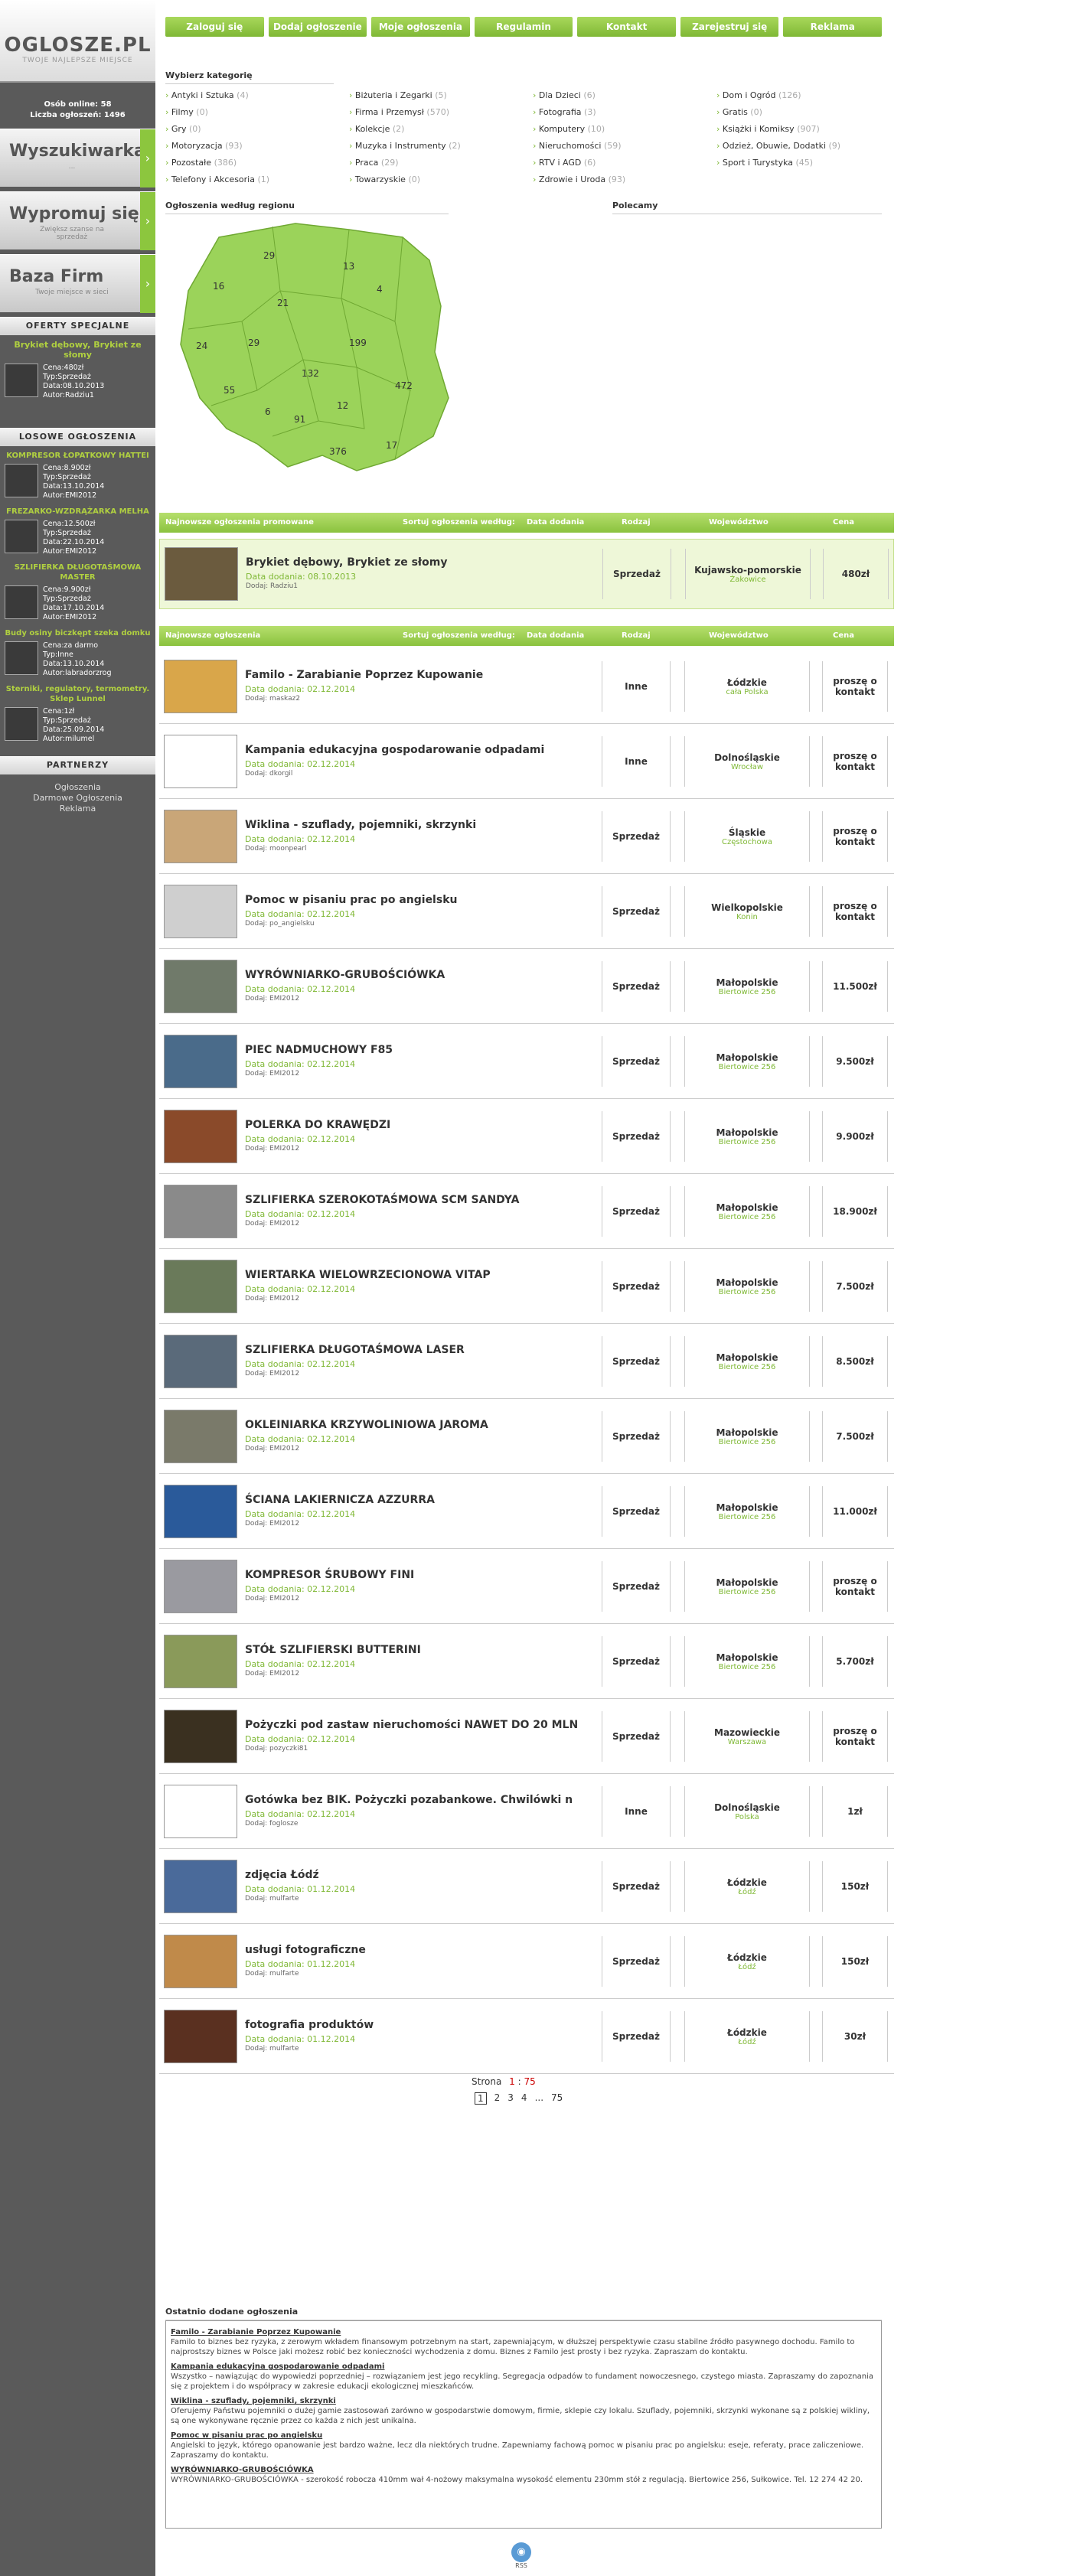 This screenshot has height=2576, width=1090. I want to click on category-link: Pozostałe (386), so click(201, 163).